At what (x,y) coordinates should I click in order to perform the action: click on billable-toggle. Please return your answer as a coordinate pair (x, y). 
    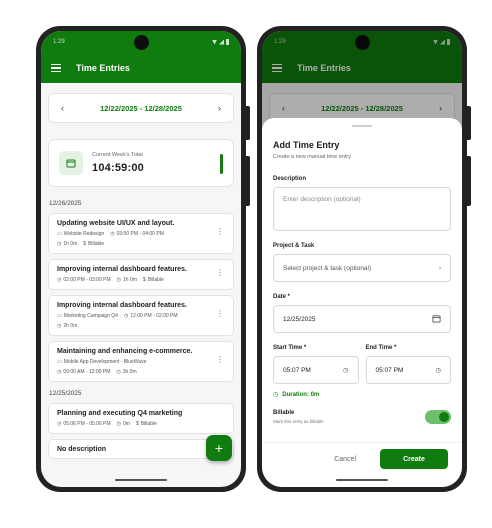
    Looking at the image, I should click on (438, 417).